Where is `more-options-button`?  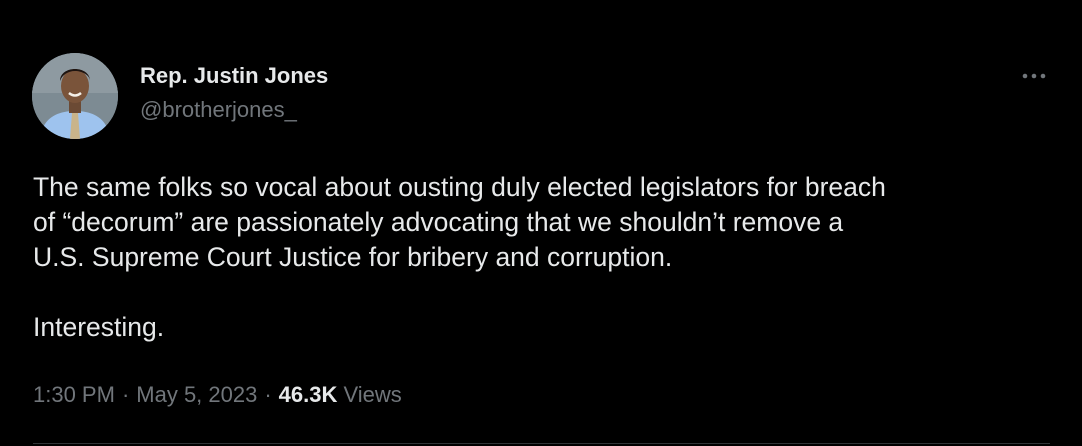 more-options-button is located at coordinates (1034, 76).